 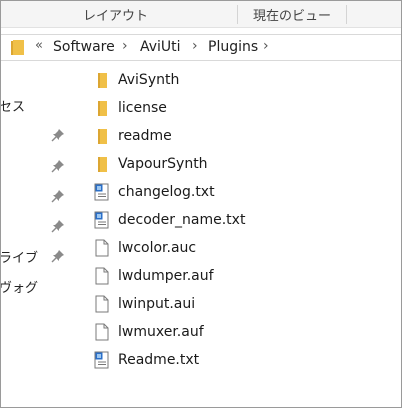 What do you see at coordinates (161, 332) in the screenshot?
I see `file-name: lwmuxer.auf` at bounding box center [161, 332].